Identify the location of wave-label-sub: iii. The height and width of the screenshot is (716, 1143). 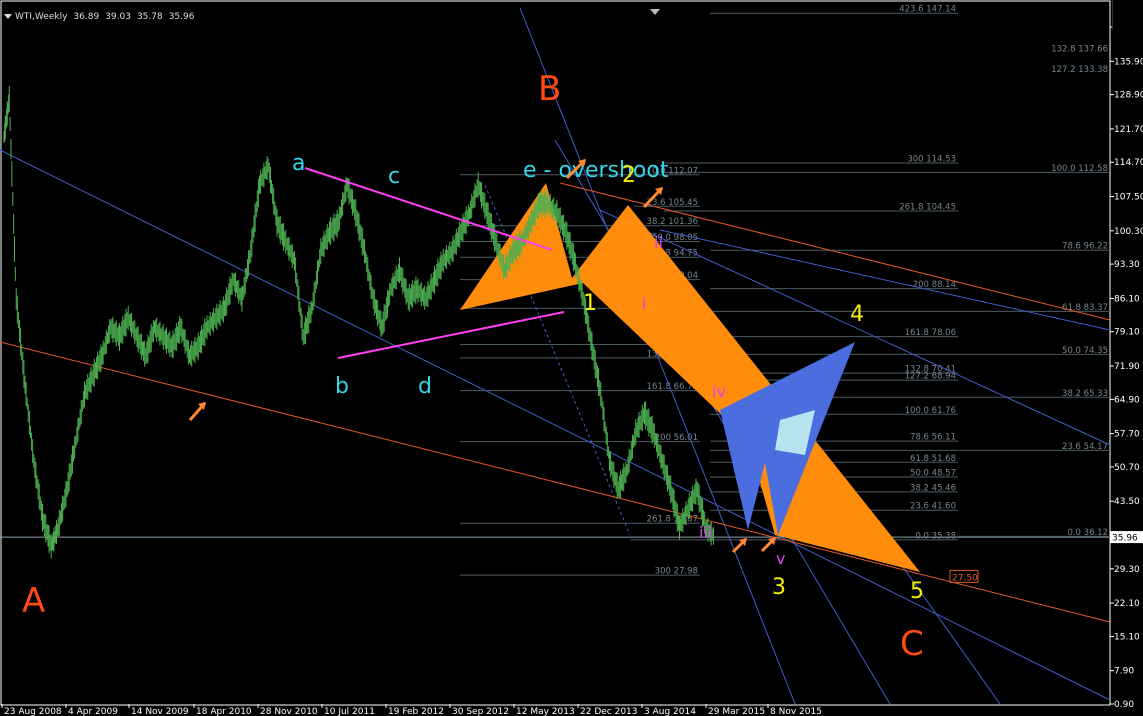
(705, 532).